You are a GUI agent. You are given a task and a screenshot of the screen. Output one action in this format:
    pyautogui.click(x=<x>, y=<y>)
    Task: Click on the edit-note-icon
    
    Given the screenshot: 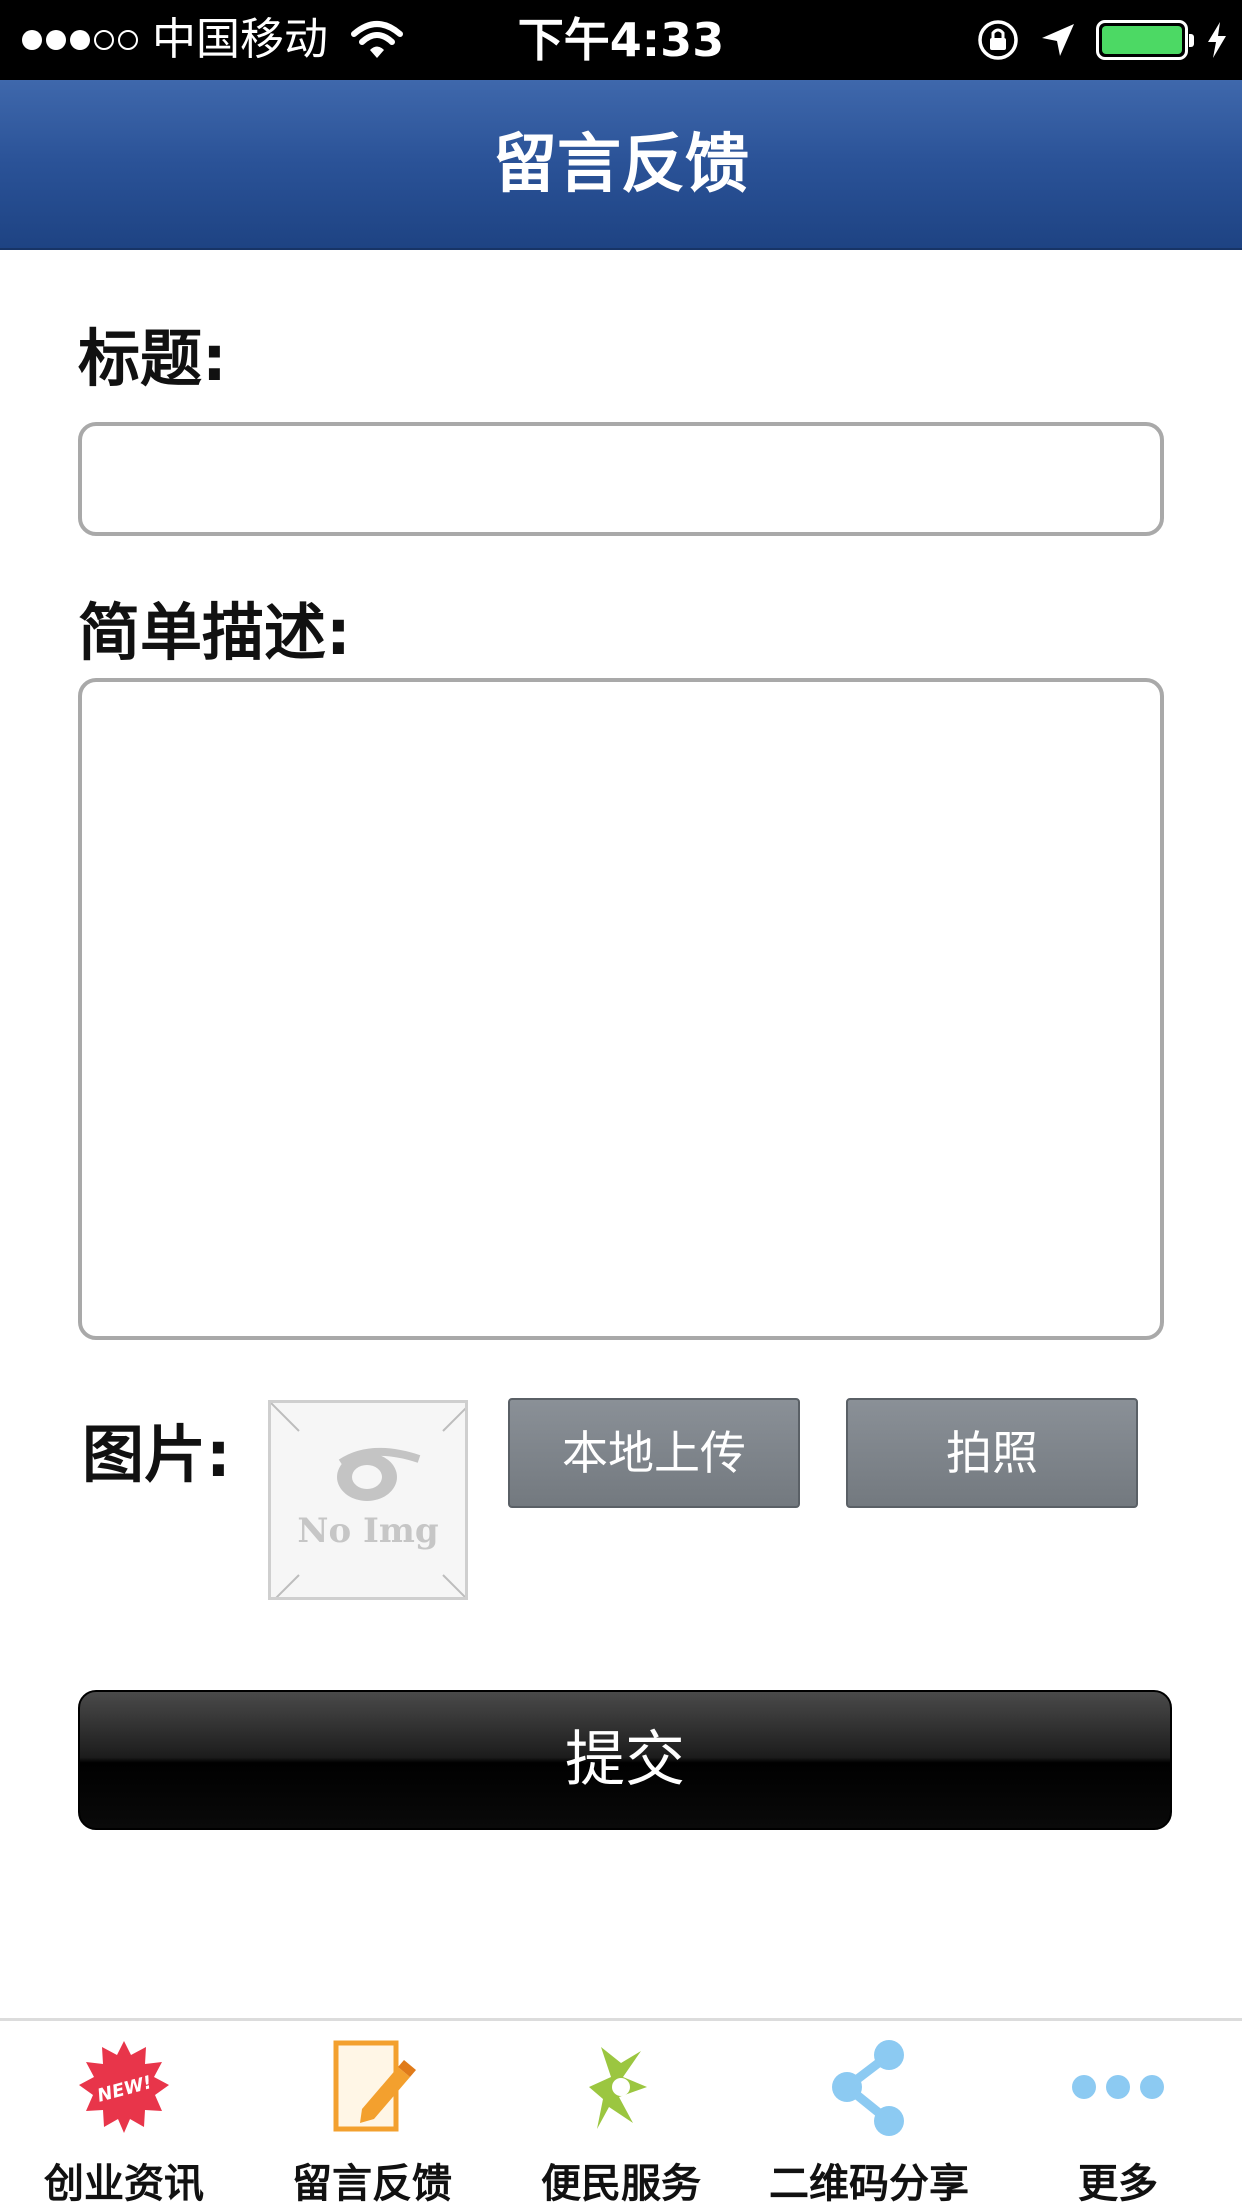 What is the action you would take?
    pyautogui.click(x=374, y=2086)
    